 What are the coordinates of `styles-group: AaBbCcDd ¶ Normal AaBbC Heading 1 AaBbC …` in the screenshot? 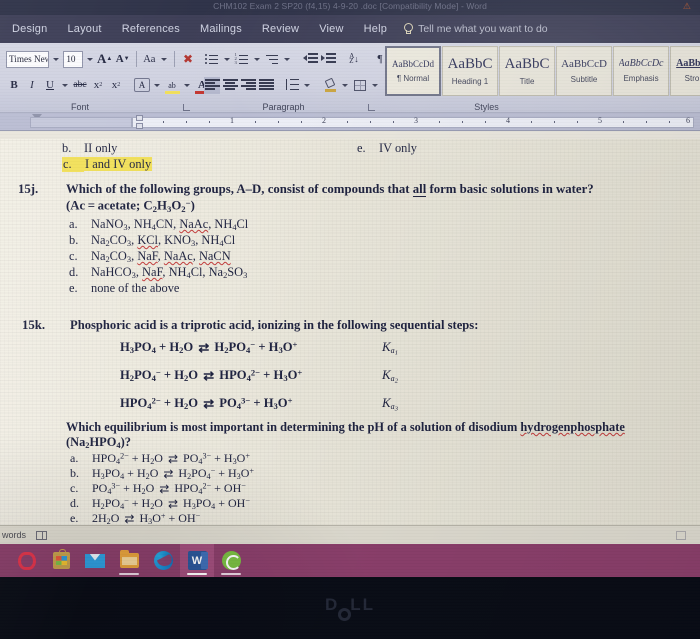 It's located at (539, 78).